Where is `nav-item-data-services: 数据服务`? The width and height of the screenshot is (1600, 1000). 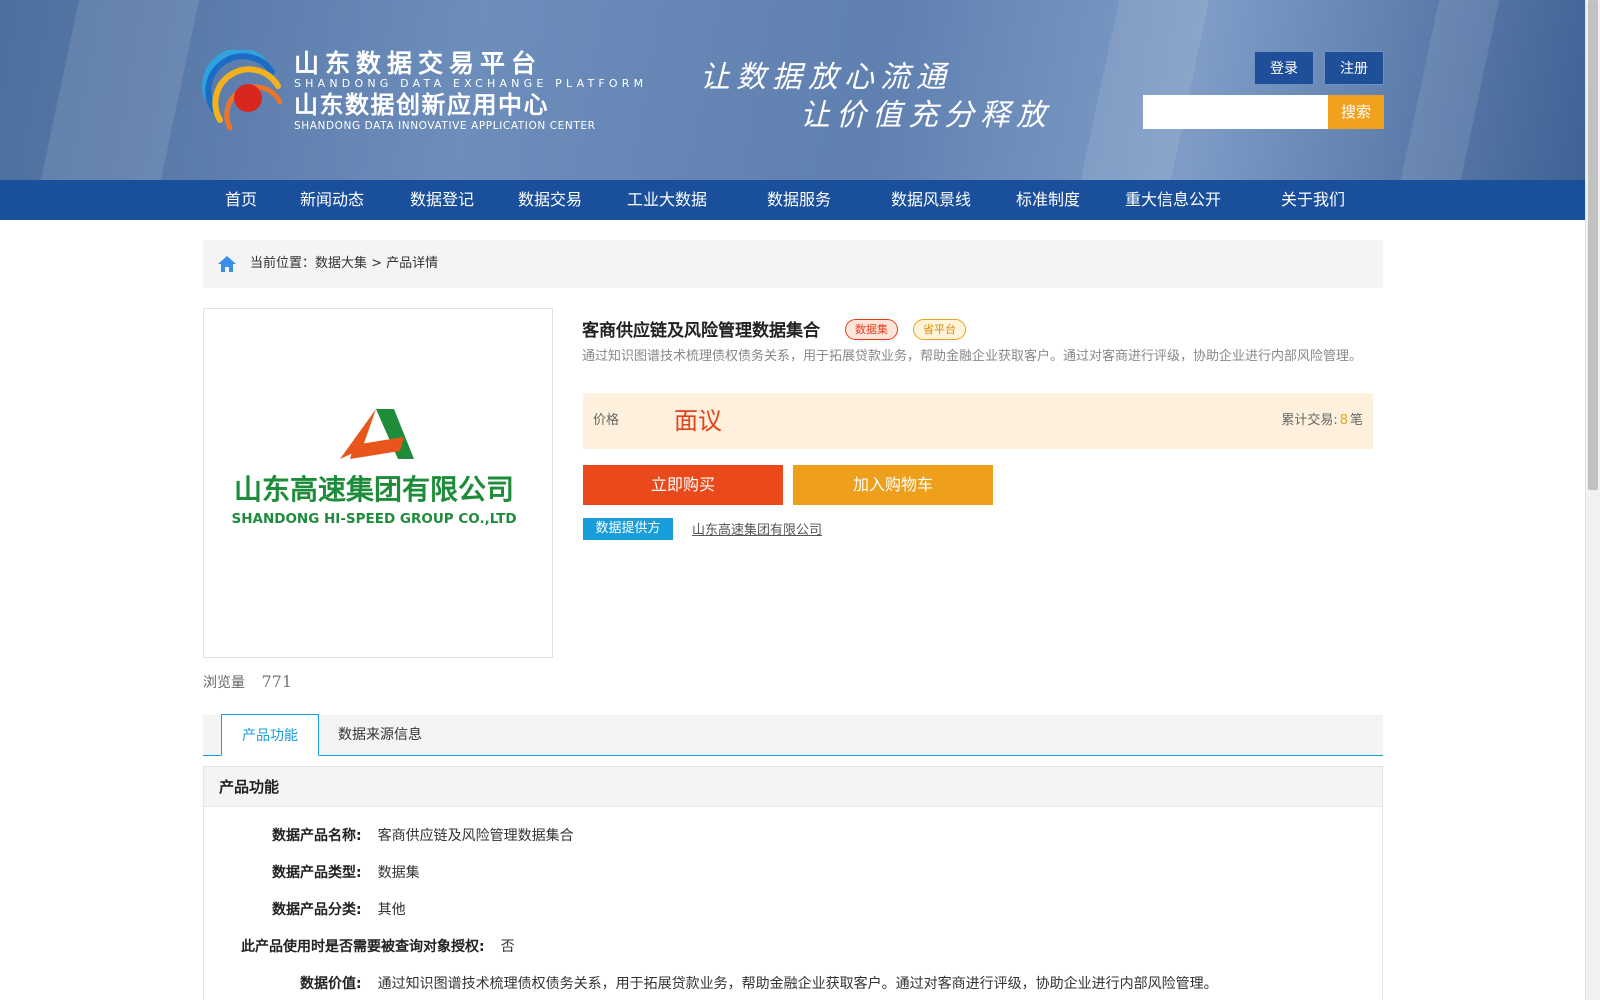
nav-item-data-services: 数据服务 is located at coordinates (799, 200).